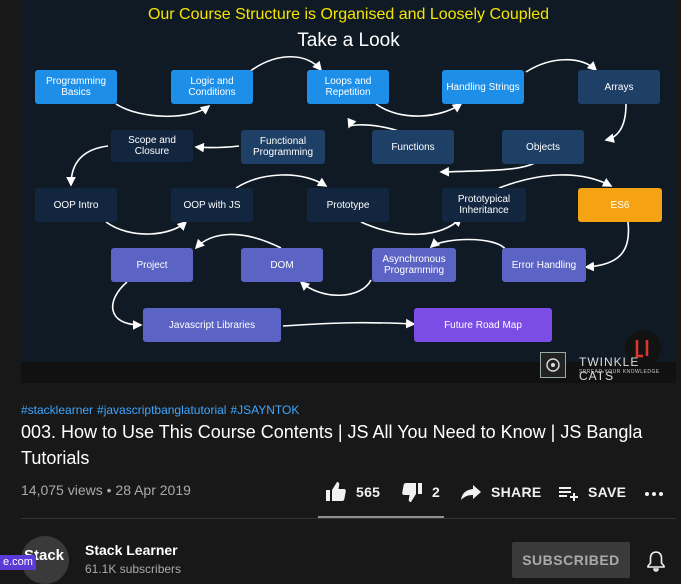 The width and height of the screenshot is (681, 584). I want to click on node-asynchronous-programming: Asynchronous Programming, so click(414, 265).